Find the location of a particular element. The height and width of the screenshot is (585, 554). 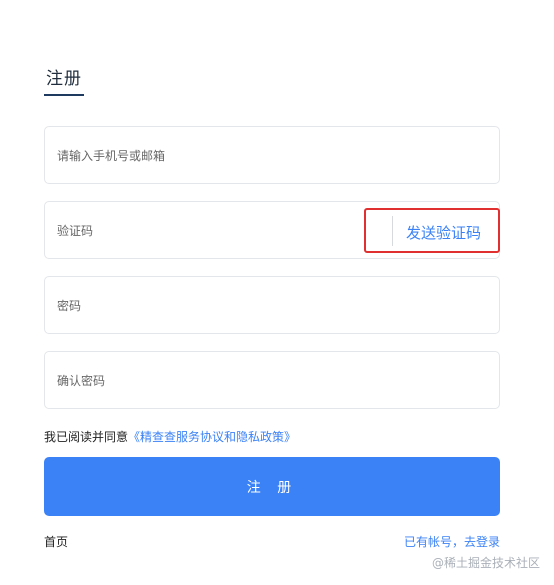

password-input is located at coordinates (207, 306).